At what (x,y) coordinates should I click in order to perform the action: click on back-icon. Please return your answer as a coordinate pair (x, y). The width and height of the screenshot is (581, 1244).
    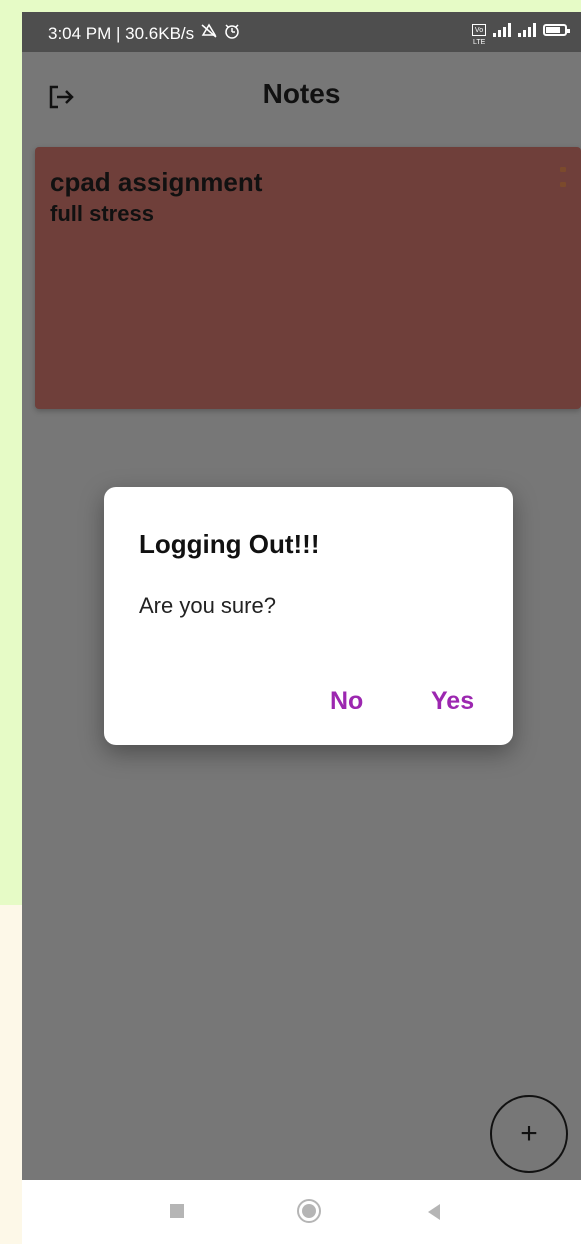
    Looking at the image, I should click on (434, 1212).